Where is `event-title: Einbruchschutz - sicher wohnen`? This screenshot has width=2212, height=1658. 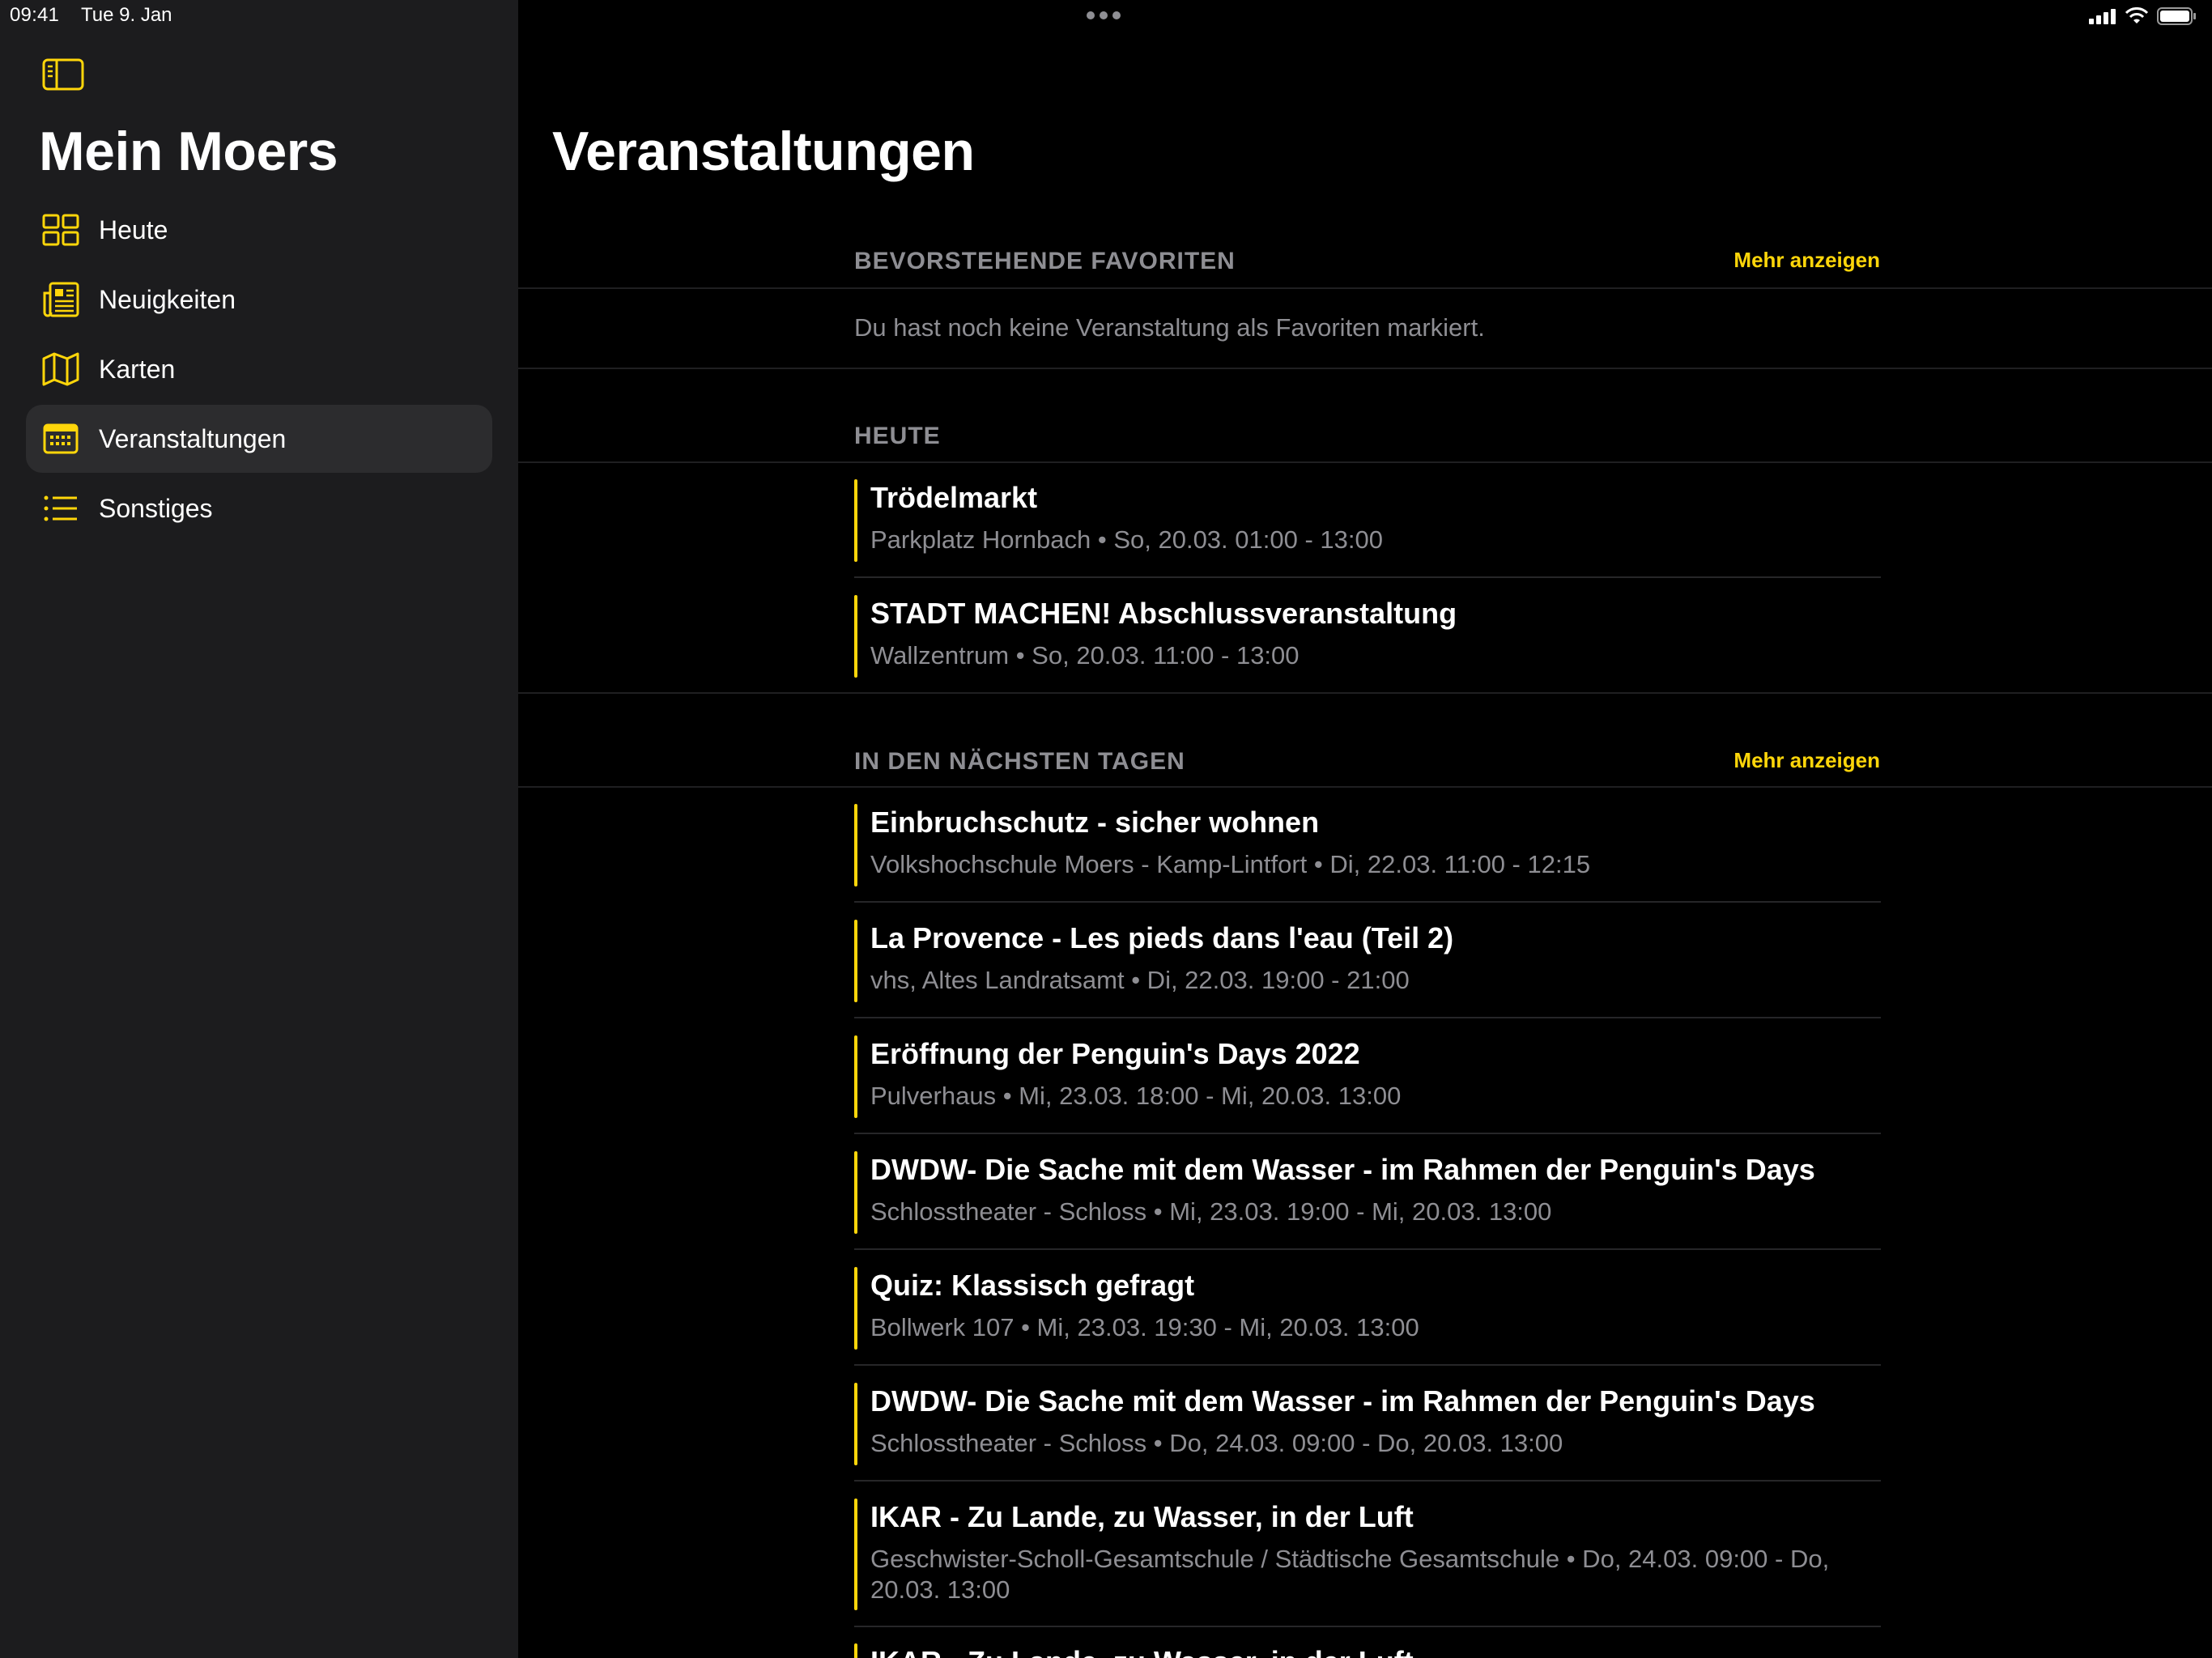
event-title: Einbruchschutz - sicher wohnen is located at coordinates (1095, 822).